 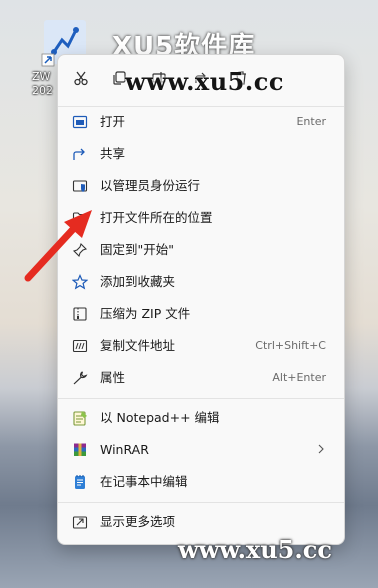 What do you see at coordinates (81, 78) in the screenshot?
I see `cut-icon` at bounding box center [81, 78].